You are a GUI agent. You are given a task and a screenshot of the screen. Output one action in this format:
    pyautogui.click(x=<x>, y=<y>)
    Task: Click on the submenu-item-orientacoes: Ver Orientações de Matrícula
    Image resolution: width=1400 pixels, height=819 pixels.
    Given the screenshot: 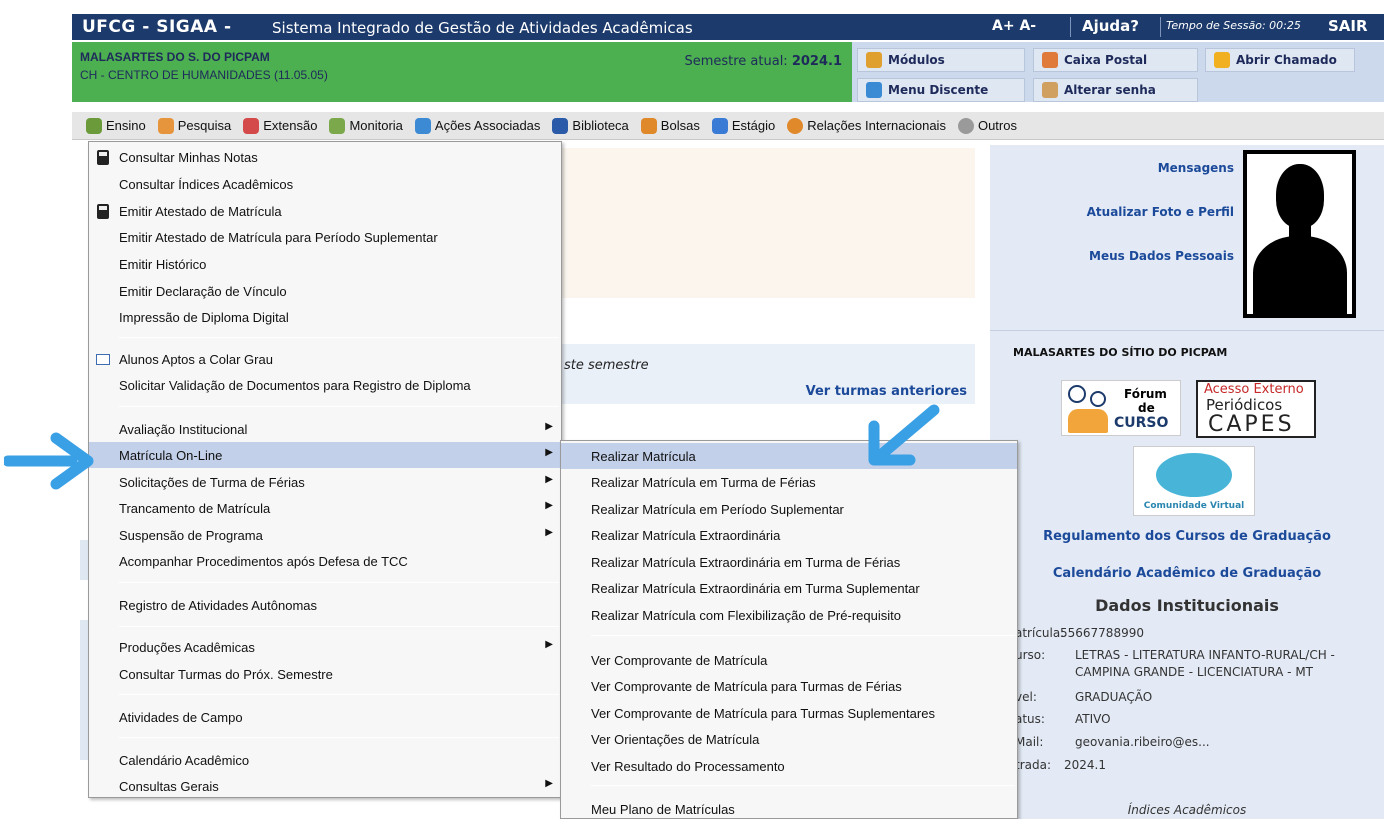 What is the action you would take?
    pyautogui.click(x=789, y=739)
    